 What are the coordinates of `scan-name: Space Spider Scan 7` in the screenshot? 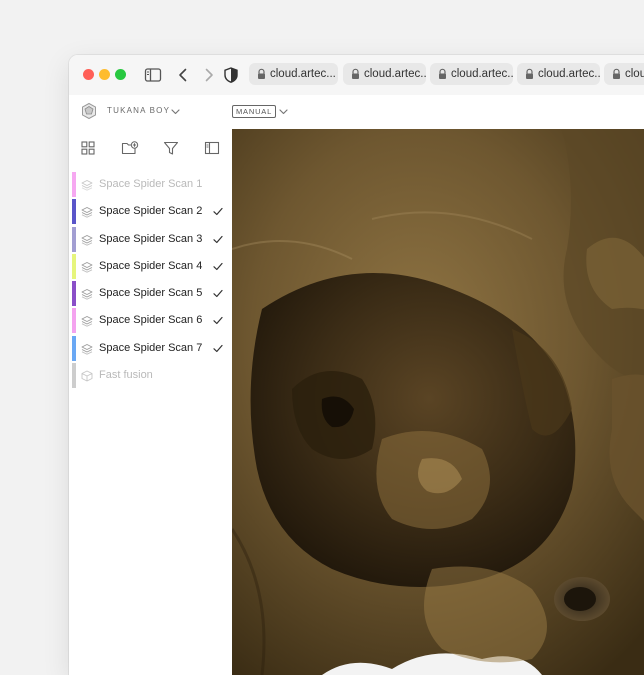 It's located at (151, 347).